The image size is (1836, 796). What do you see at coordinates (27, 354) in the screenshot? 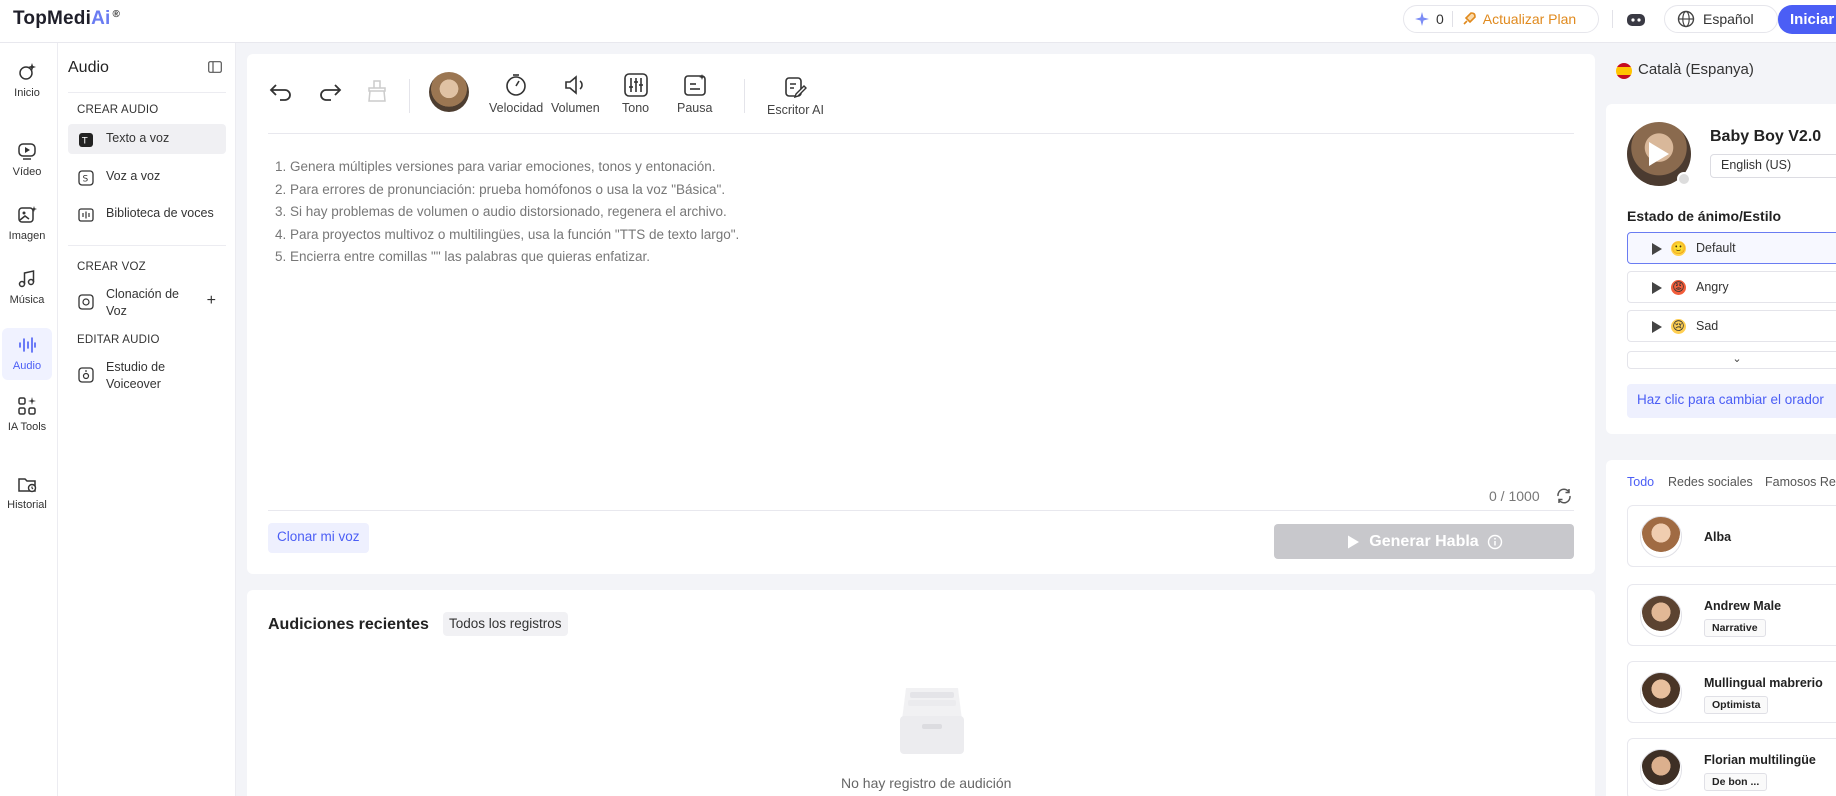
I see `rail-item-audio: Audio` at bounding box center [27, 354].